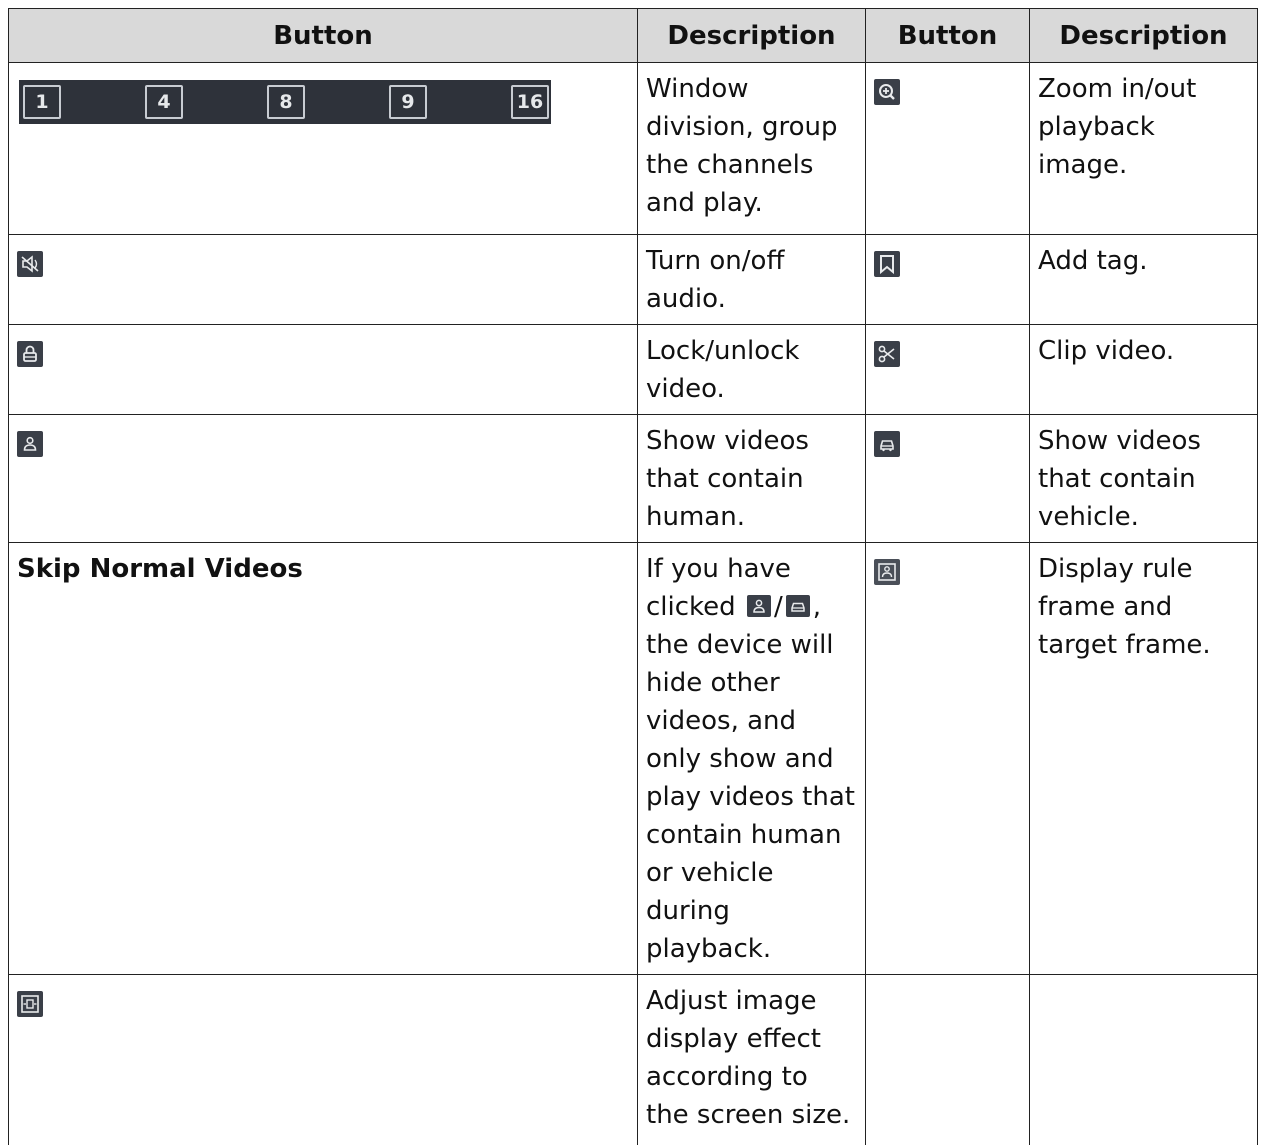 This screenshot has height=1145, width=1264. Describe the element at coordinates (1143, 148) in the screenshot. I see `row-description: Zoom in/out playback image.` at that location.